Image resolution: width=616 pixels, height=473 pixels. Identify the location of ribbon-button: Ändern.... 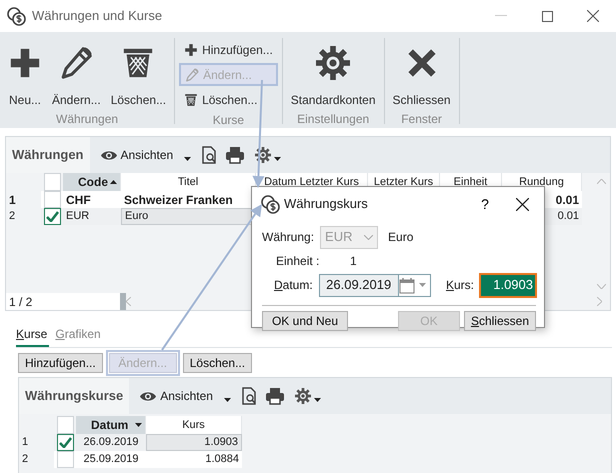
(76, 74).